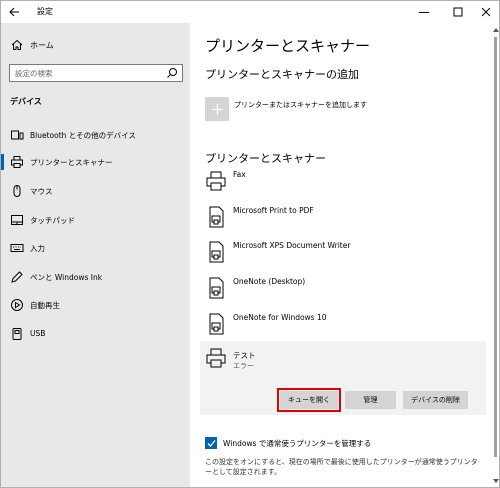 The image size is (500, 488). Describe the element at coordinates (41, 191) in the screenshot. I see `sidebar-item-label: マウス` at that location.